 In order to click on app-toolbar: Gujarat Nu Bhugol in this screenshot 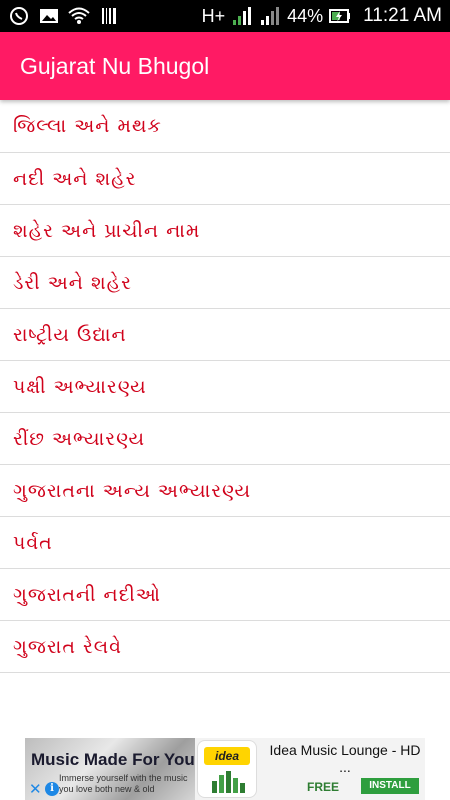, I will do `click(225, 66)`.